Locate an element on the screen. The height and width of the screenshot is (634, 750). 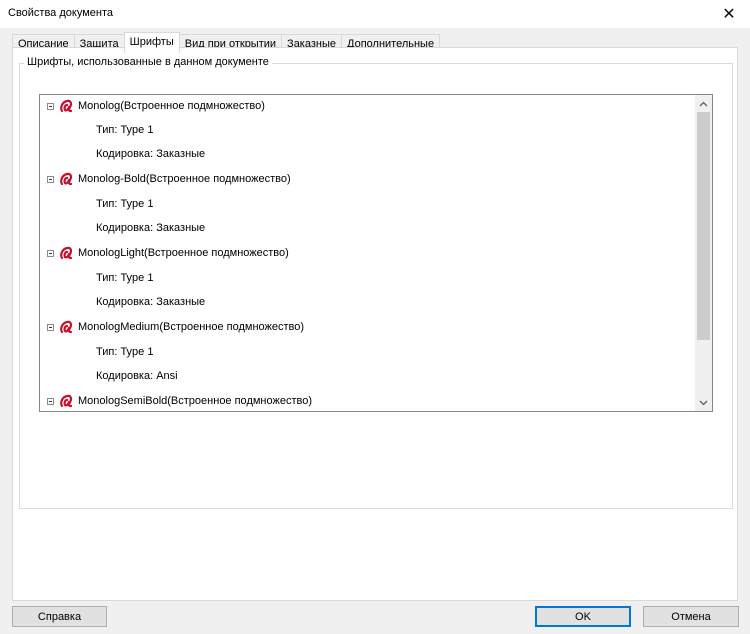
help-button: Справка is located at coordinates (59, 616).